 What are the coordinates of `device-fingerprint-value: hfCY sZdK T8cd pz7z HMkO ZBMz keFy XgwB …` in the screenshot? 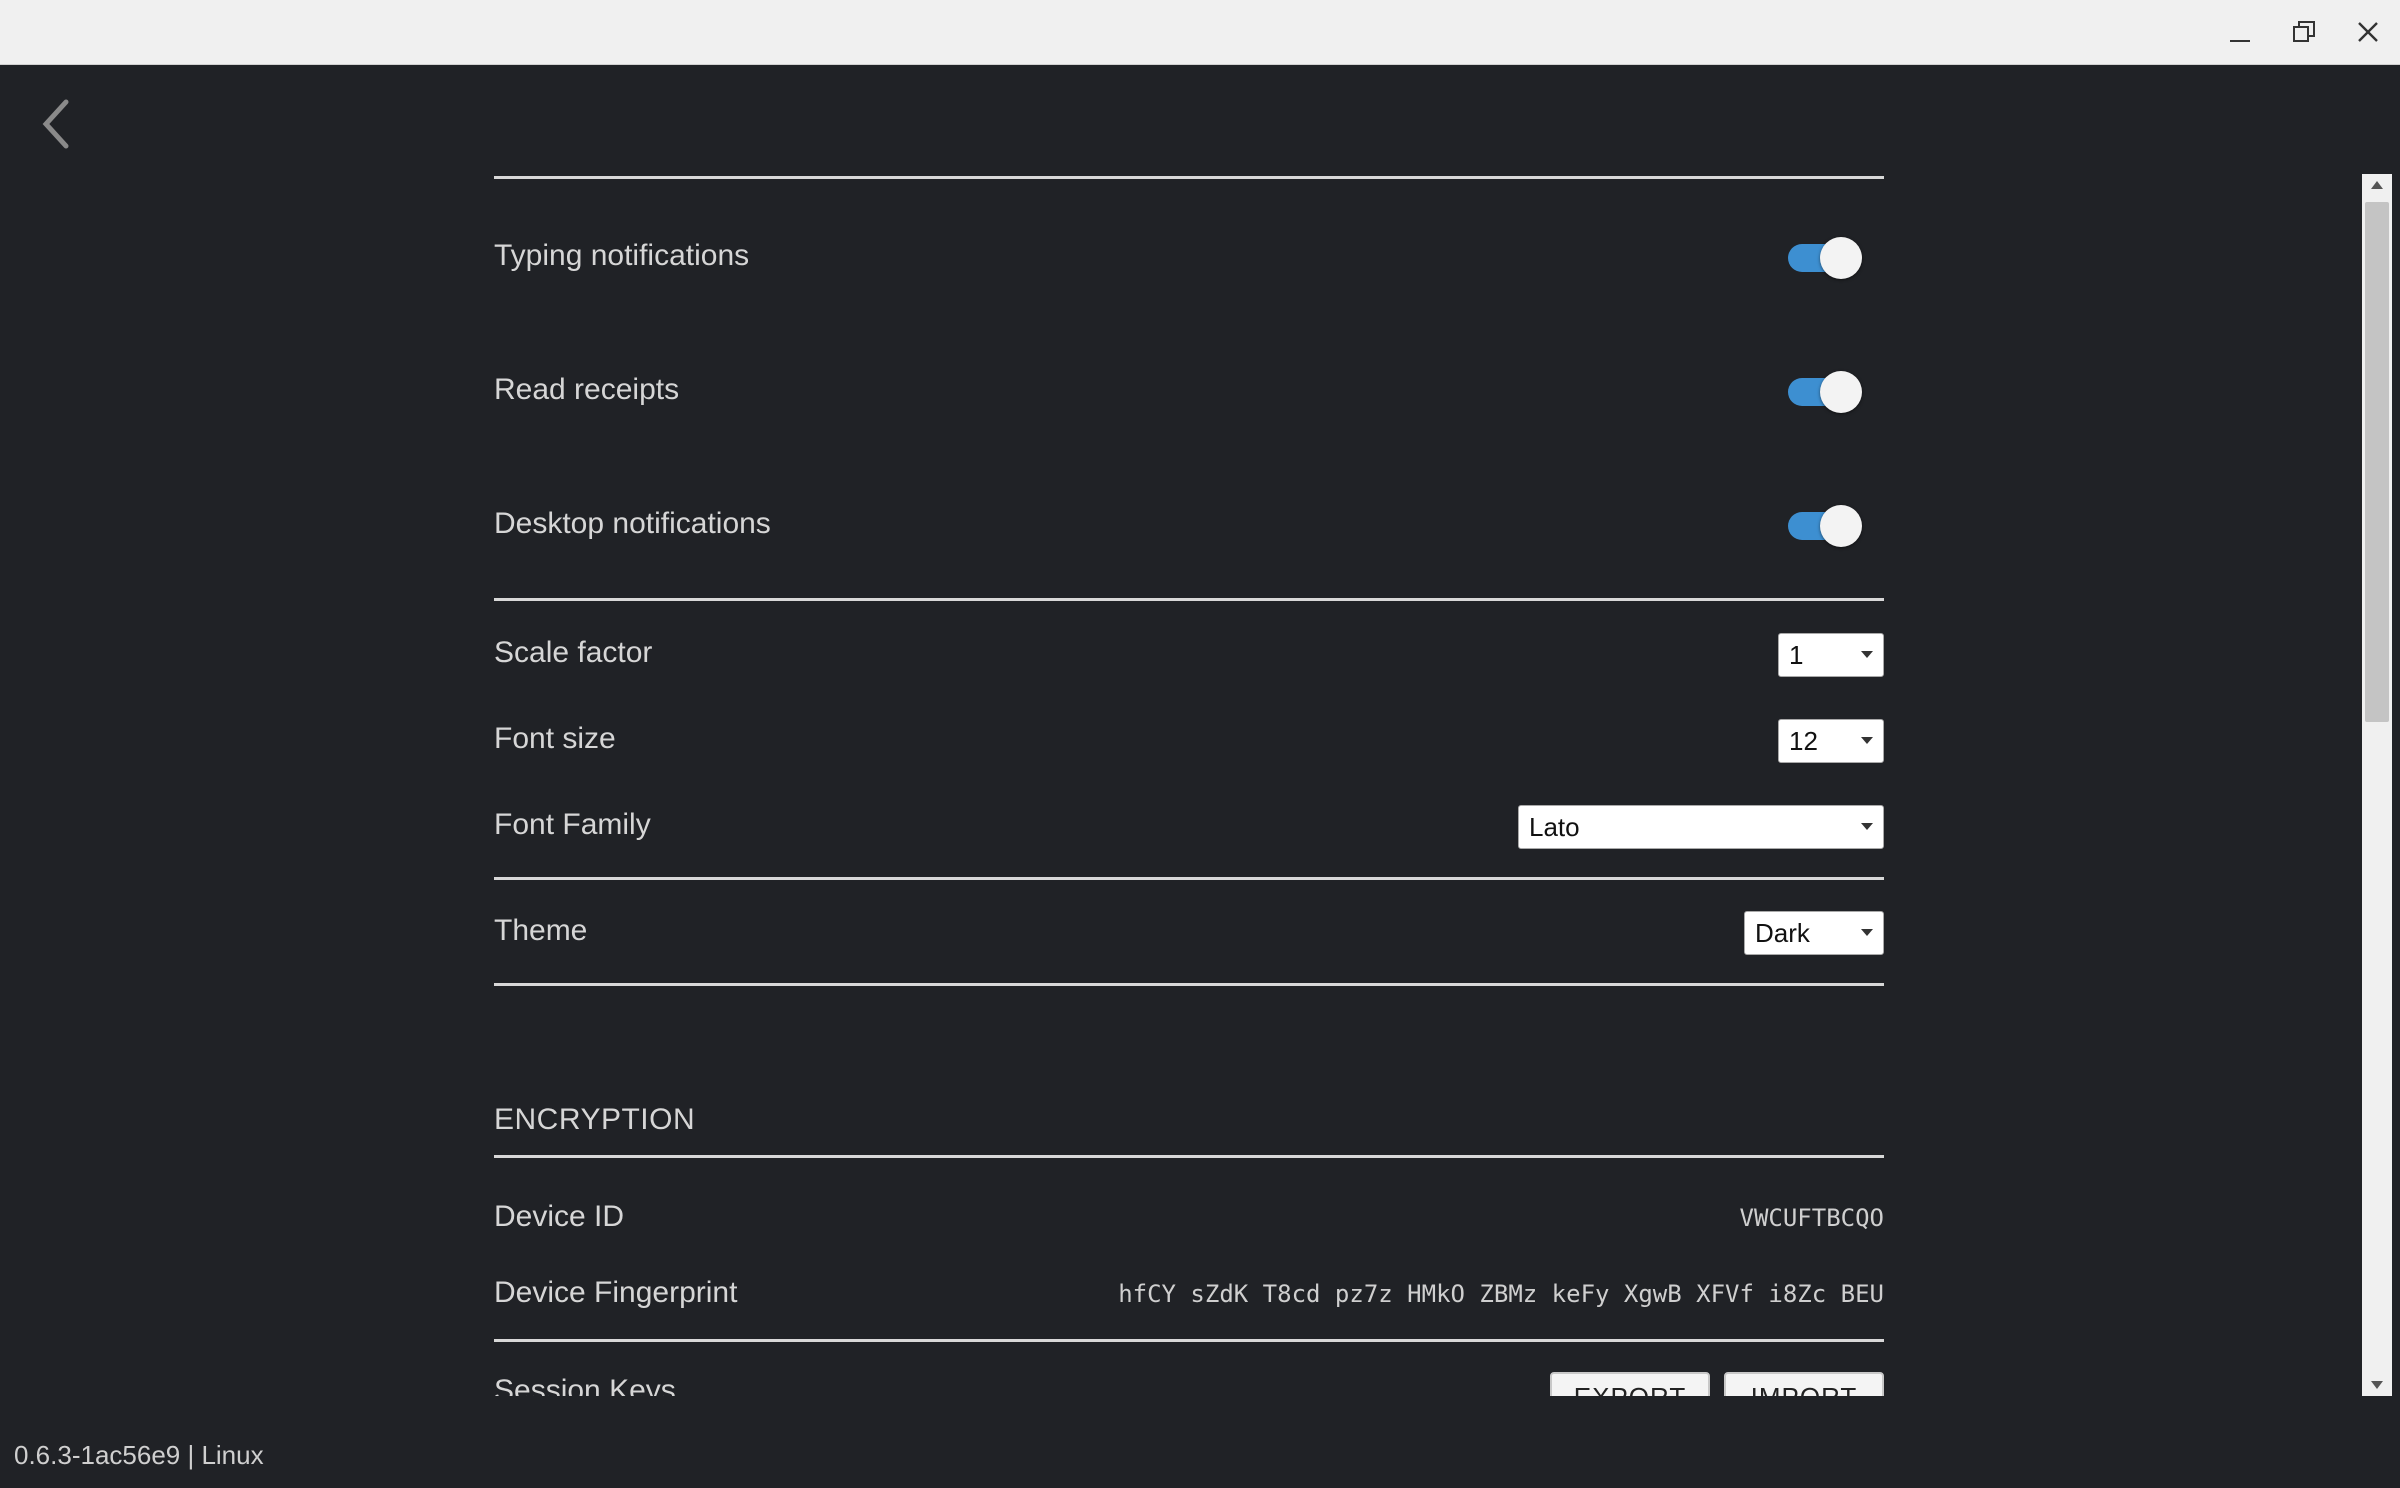 It's located at (1501, 1294).